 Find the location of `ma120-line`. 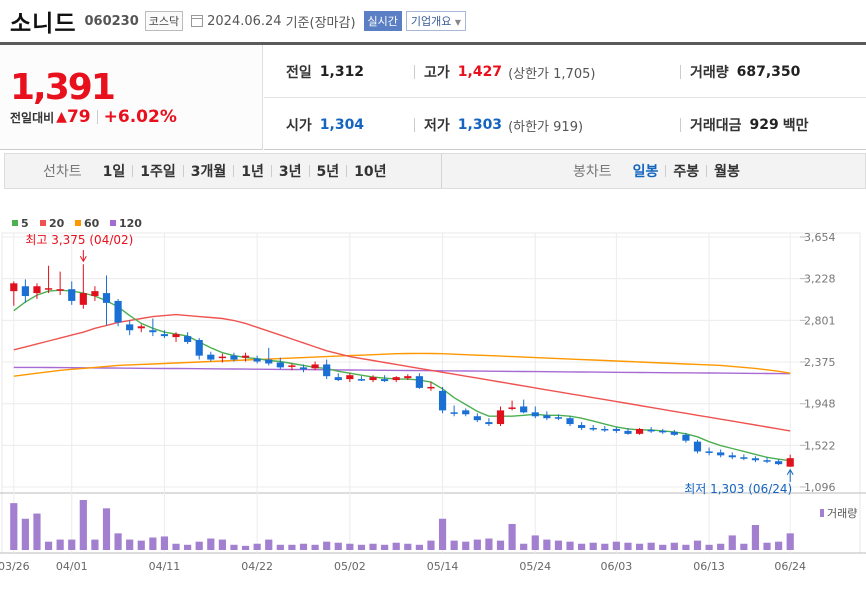

ma120-line is located at coordinates (402, 370).